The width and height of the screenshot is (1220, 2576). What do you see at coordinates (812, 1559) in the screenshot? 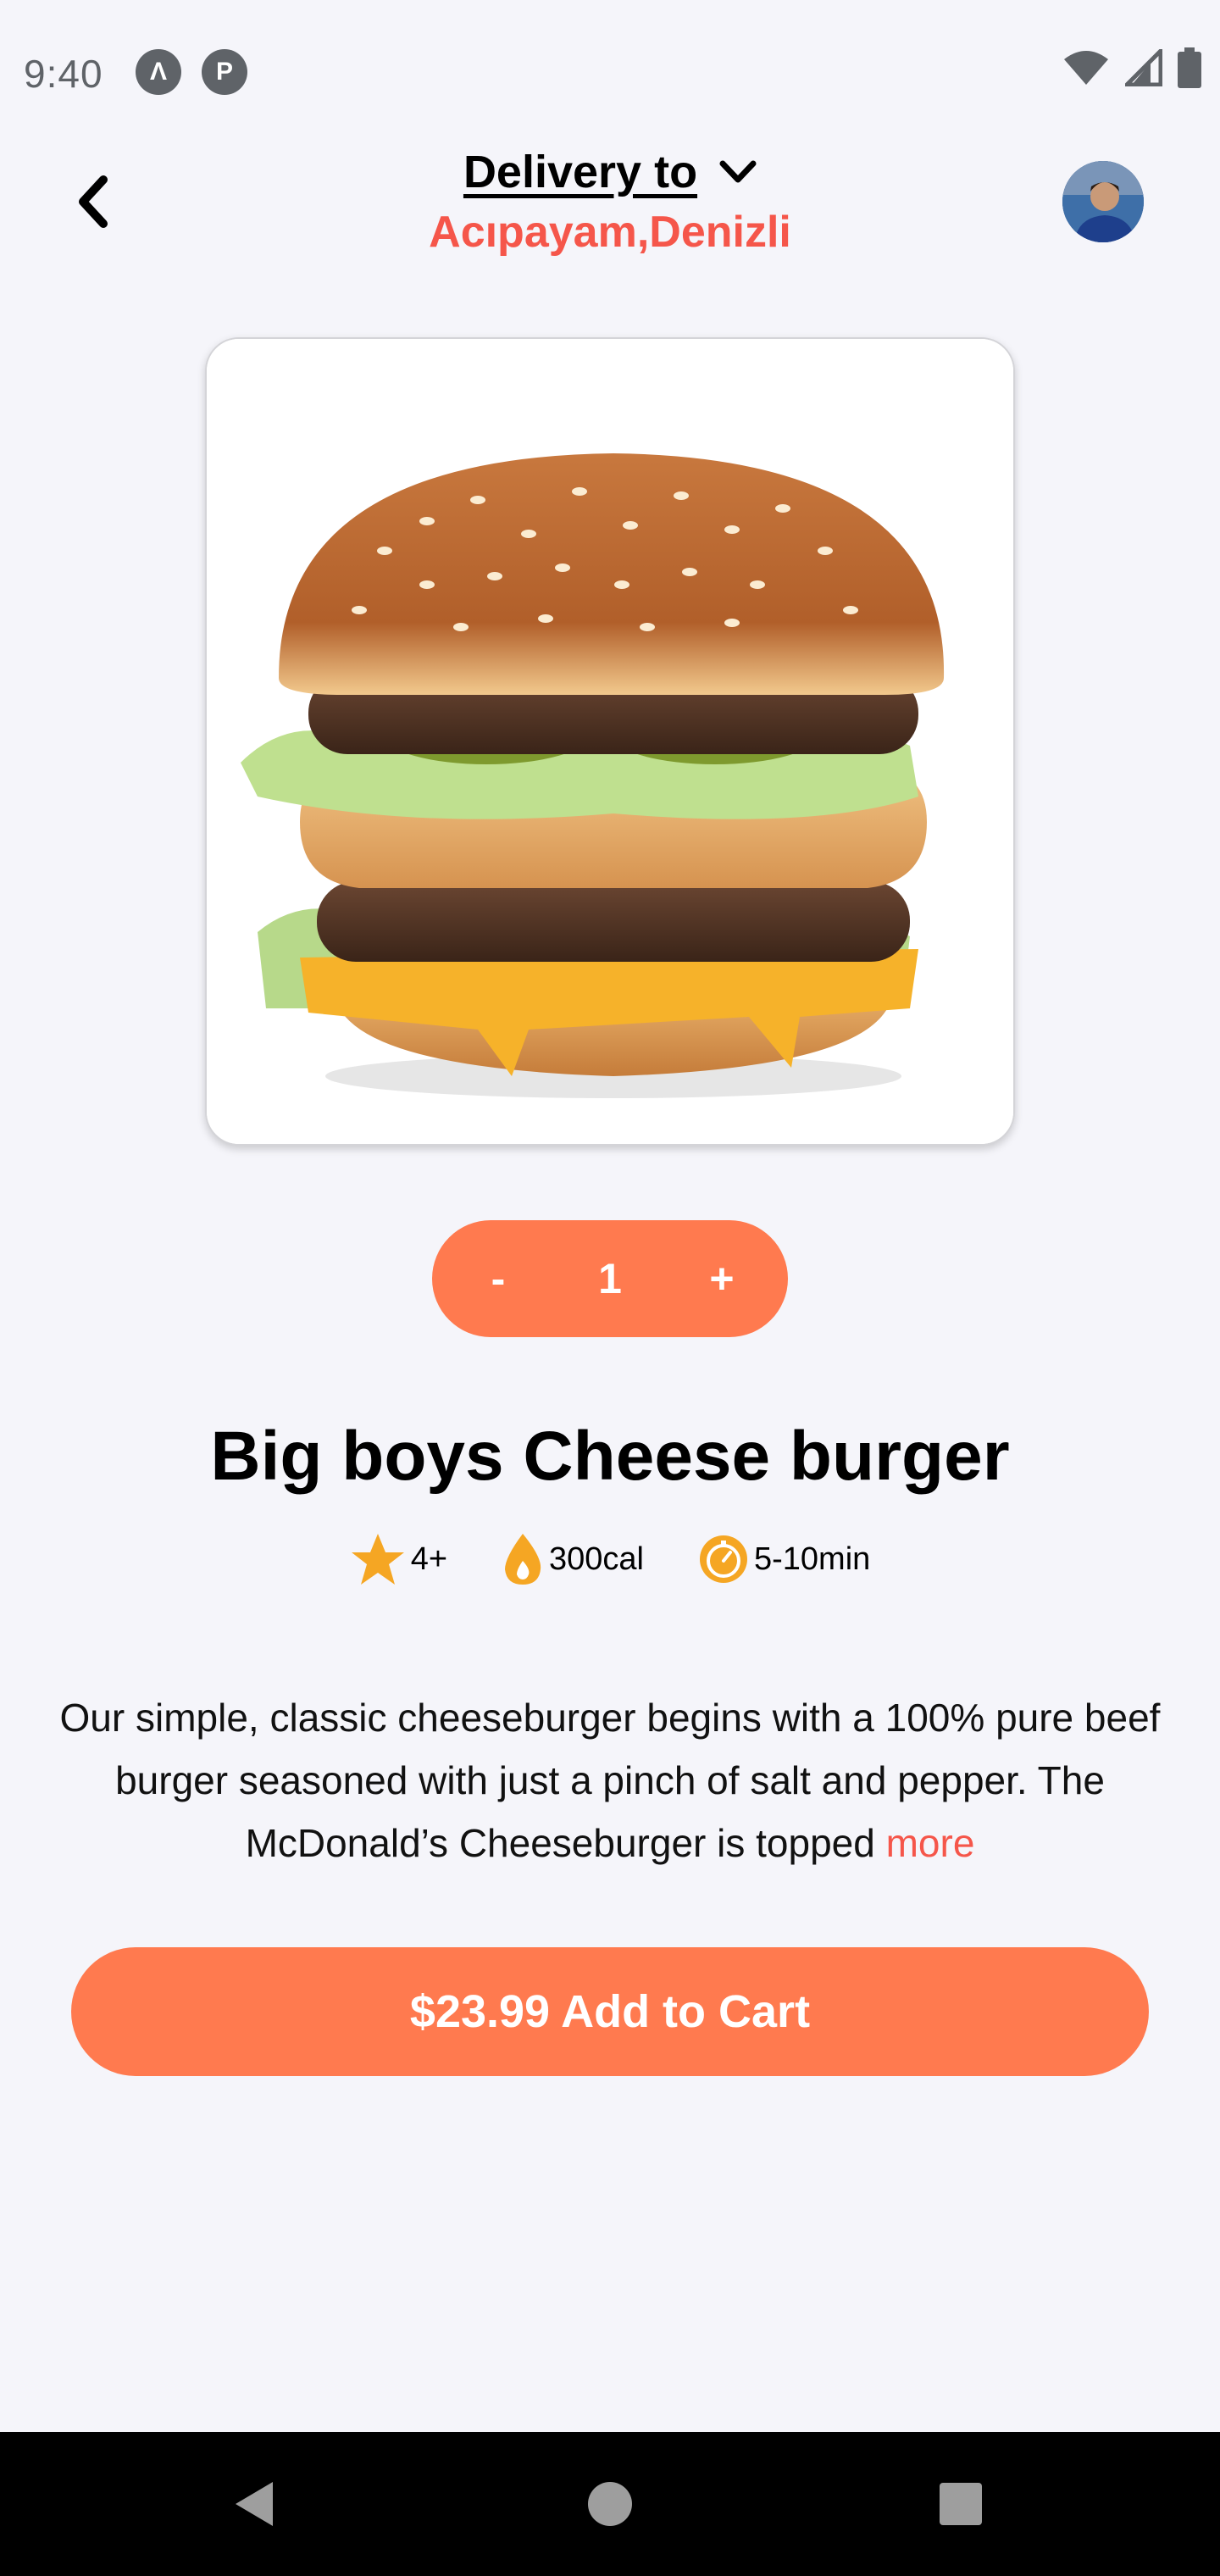
I see `prep-time-value: 5-10min` at bounding box center [812, 1559].